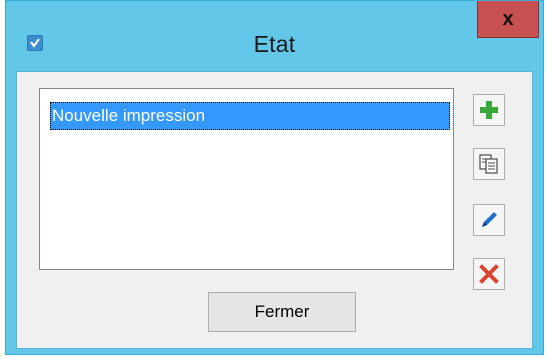 The image size is (547, 358). I want to click on fermer-button: Fermer, so click(282, 312).